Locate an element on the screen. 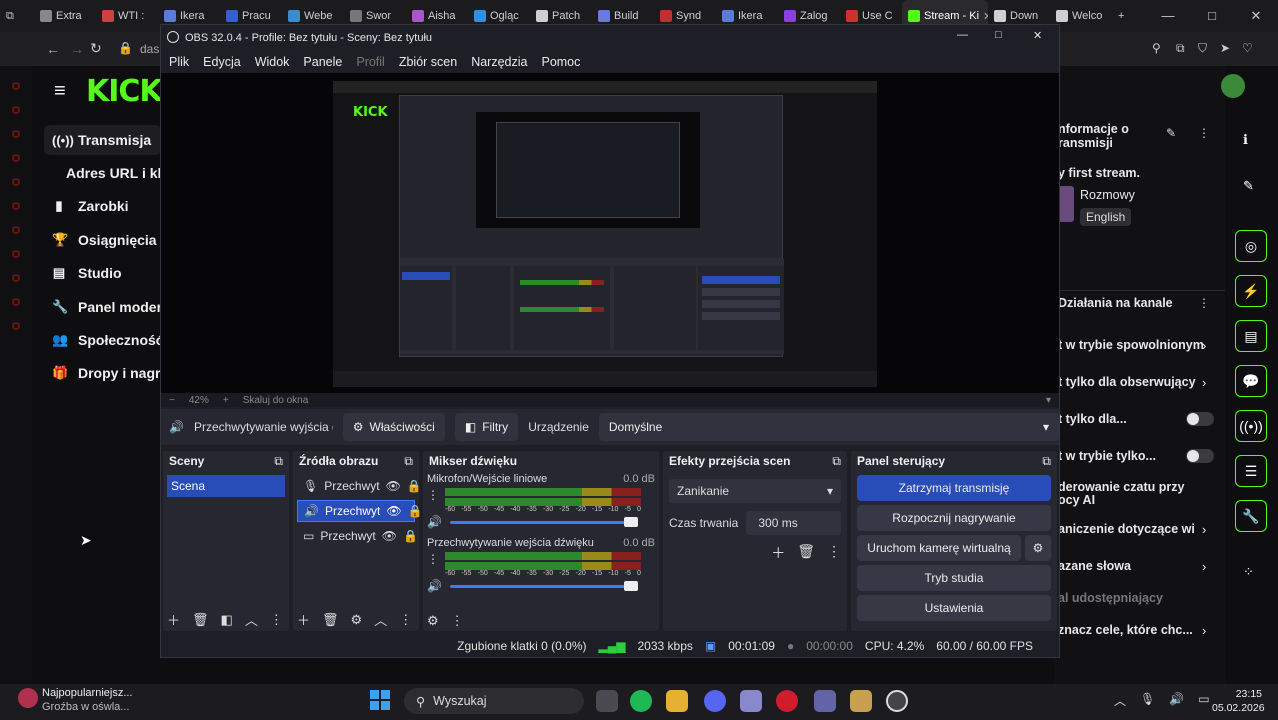 The image size is (1278, 720). forward-icon: → is located at coordinates (77, 49).